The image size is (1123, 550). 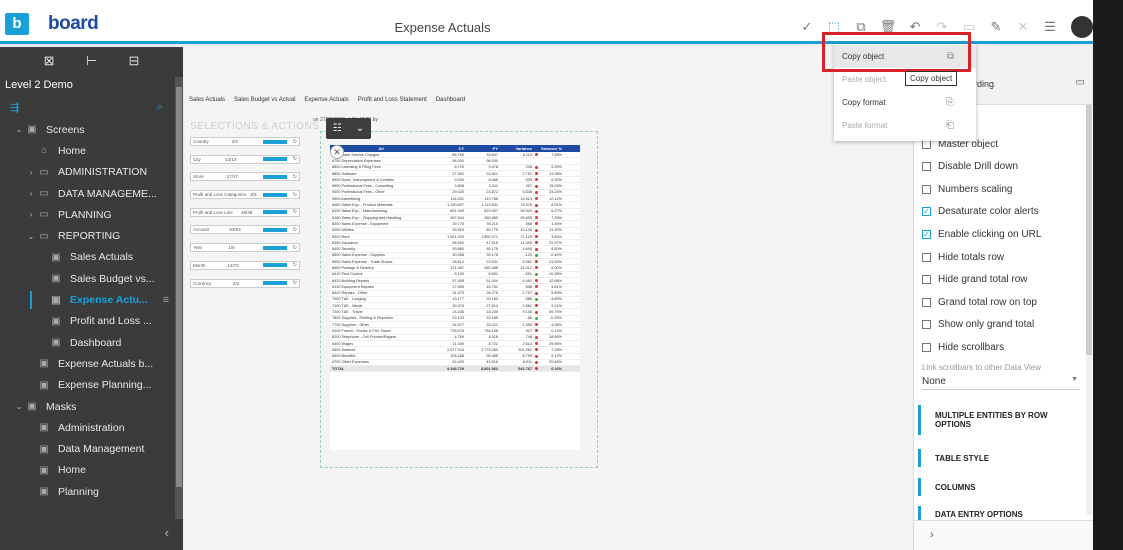 I want to click on sidebar-item: › ▭ PLANNING, so click(x=91, y=214).